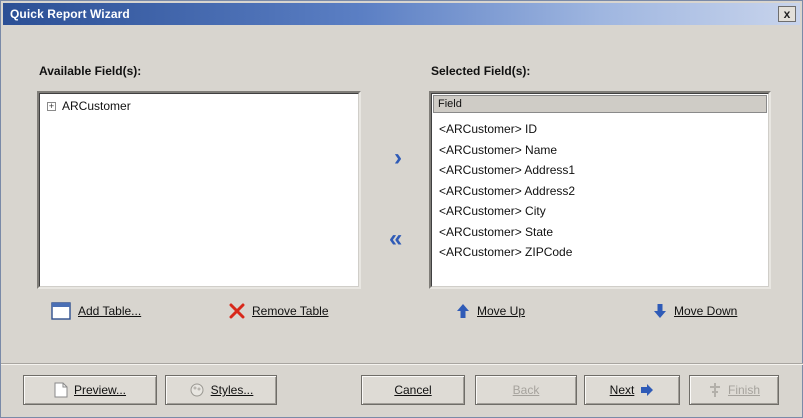 This screenshot has width=803, height=418. I want to click on remove-table-label: Remove Table, so click(290, 311).